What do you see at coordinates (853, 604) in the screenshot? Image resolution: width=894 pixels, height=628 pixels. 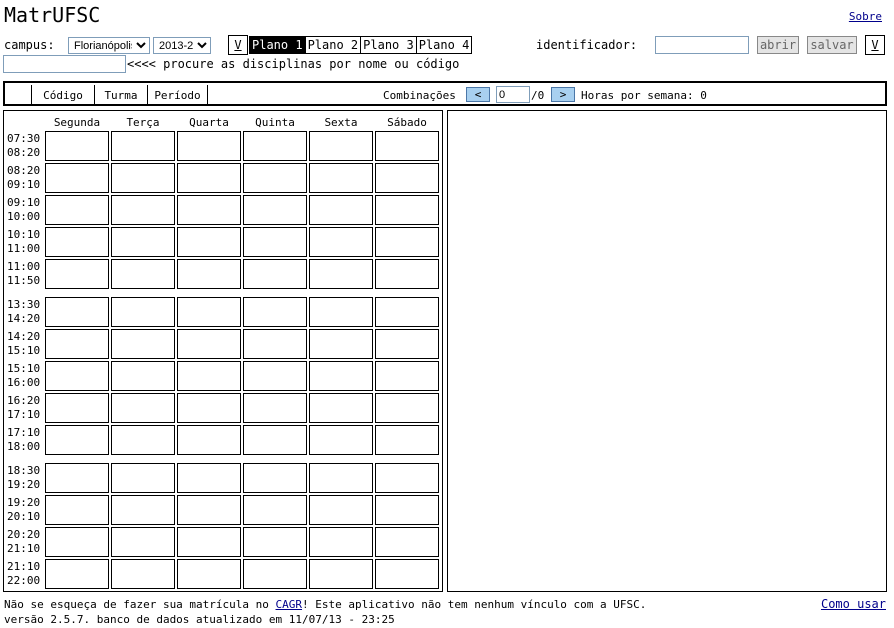 I see `como-usar-link: Como usar` at bounding box center [853, 604].